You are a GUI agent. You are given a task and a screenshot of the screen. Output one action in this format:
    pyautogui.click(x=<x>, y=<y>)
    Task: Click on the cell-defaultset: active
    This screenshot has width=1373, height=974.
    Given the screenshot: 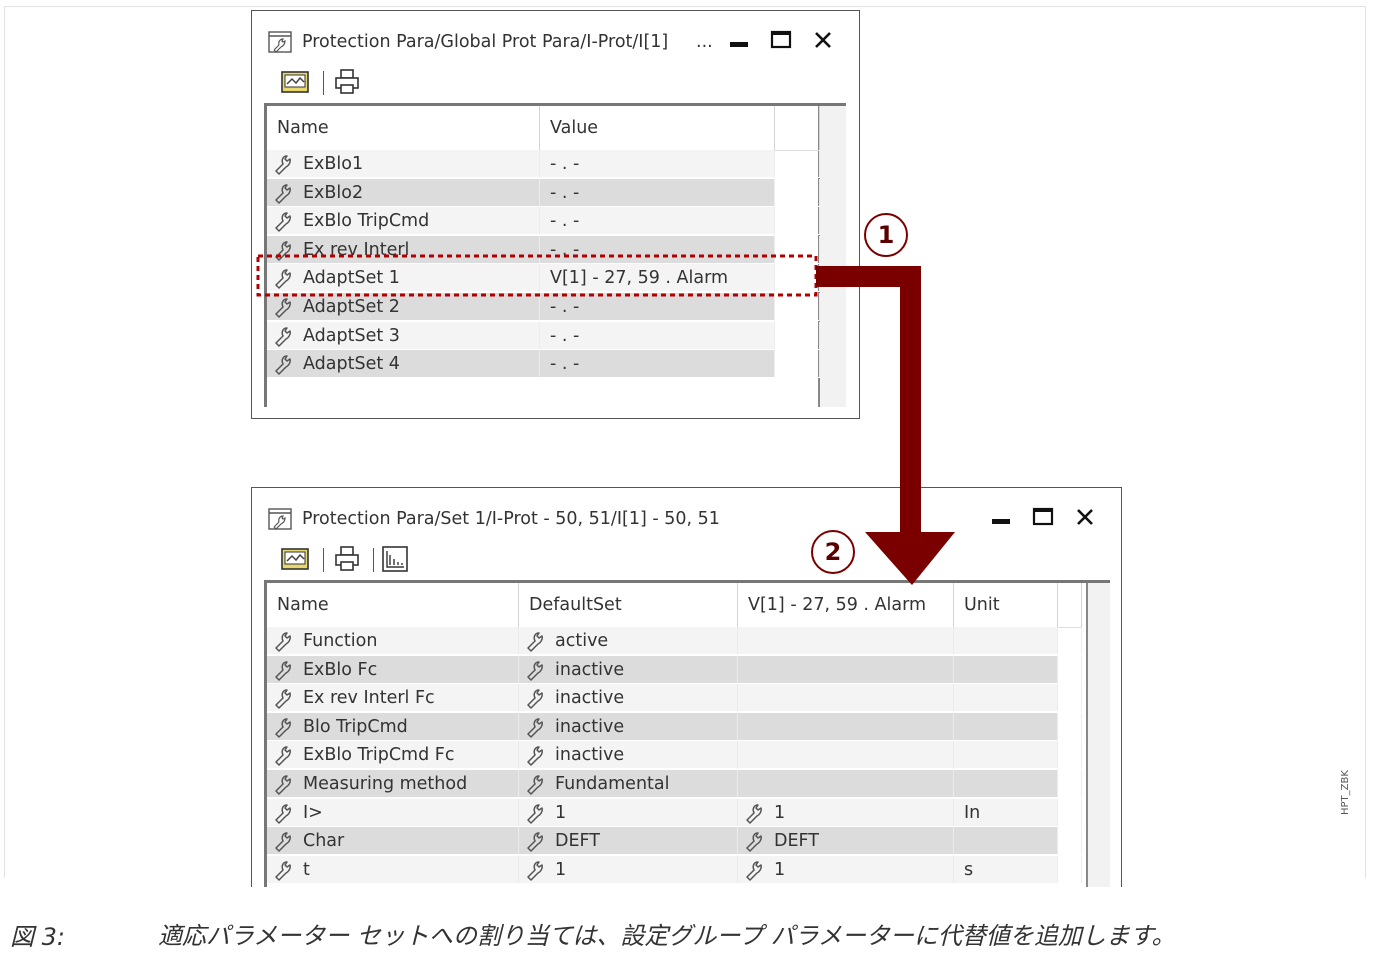 What is the action you would take?
    pyautogui.click(x=628, y=641)
    